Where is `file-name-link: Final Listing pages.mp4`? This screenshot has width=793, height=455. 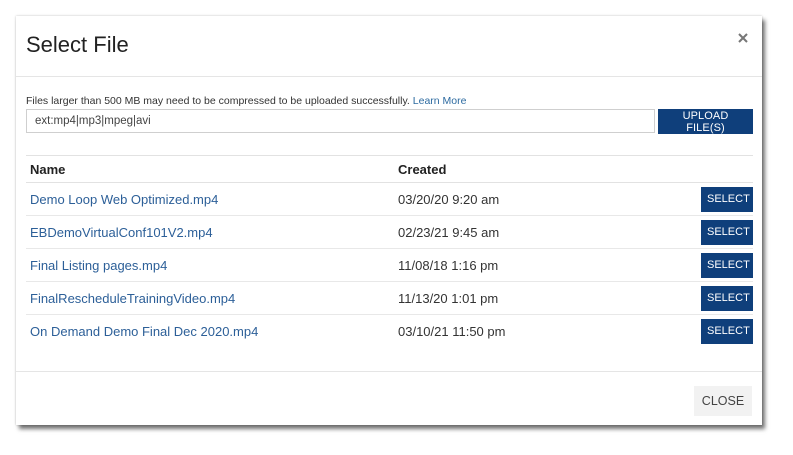 file-name-link: Final Listing pages.mp4 is located at coordinates (210, 265).